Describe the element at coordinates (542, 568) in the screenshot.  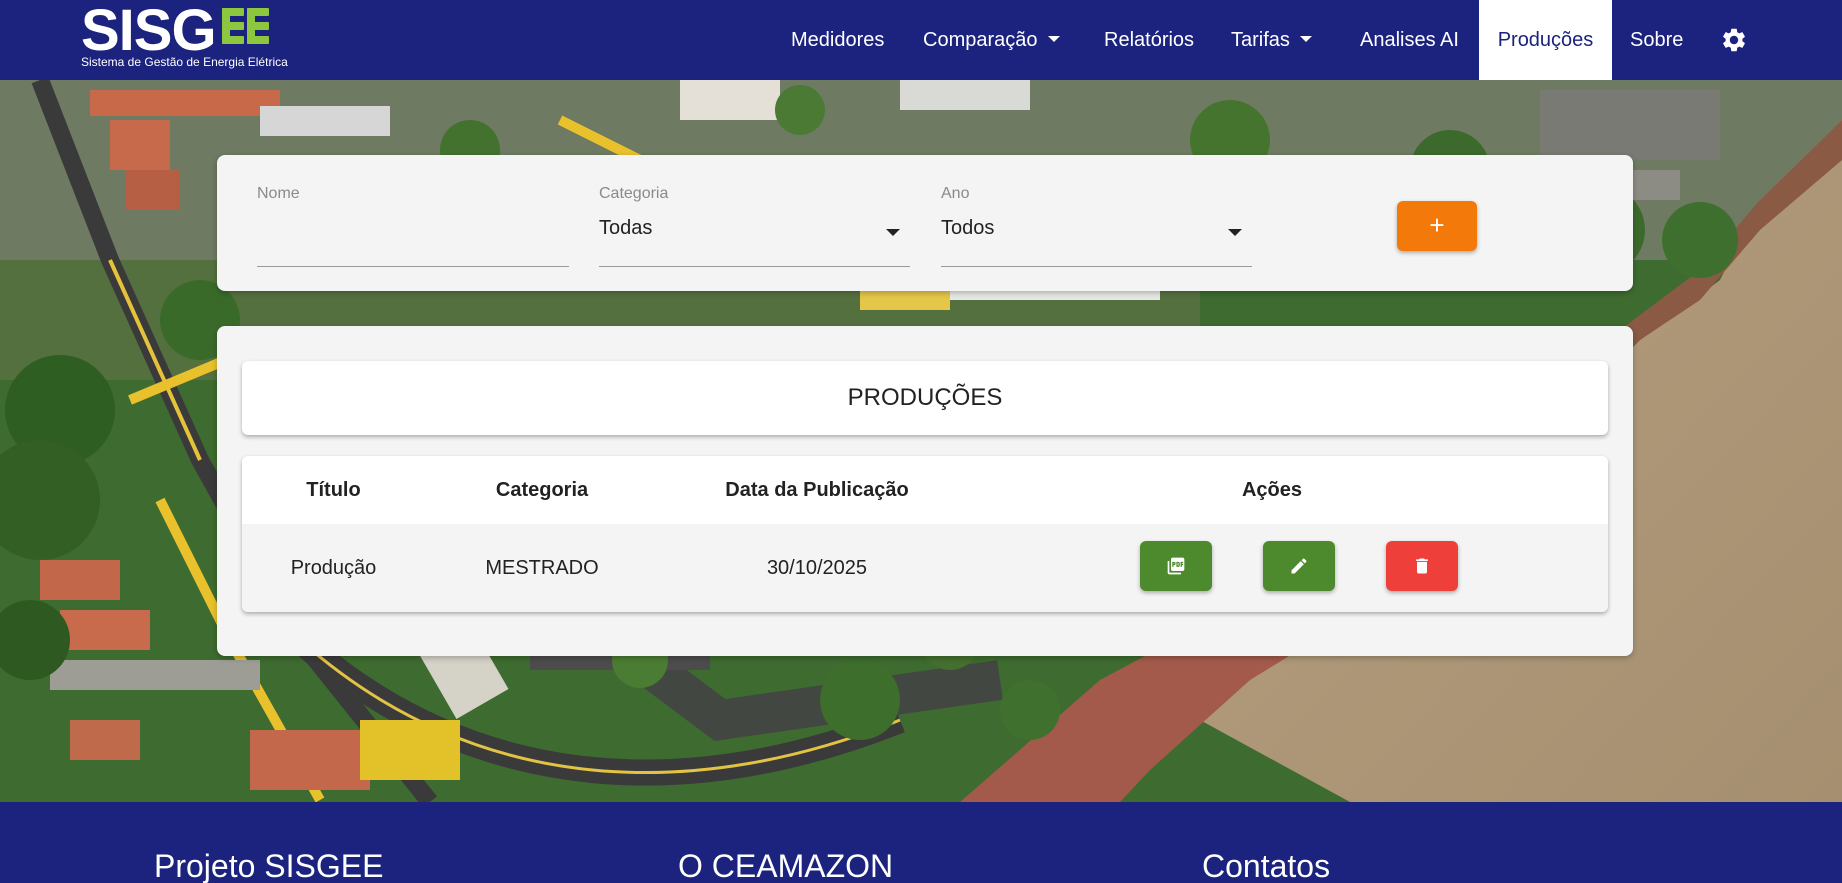
I see `row-category: MESTRADO` at that location.